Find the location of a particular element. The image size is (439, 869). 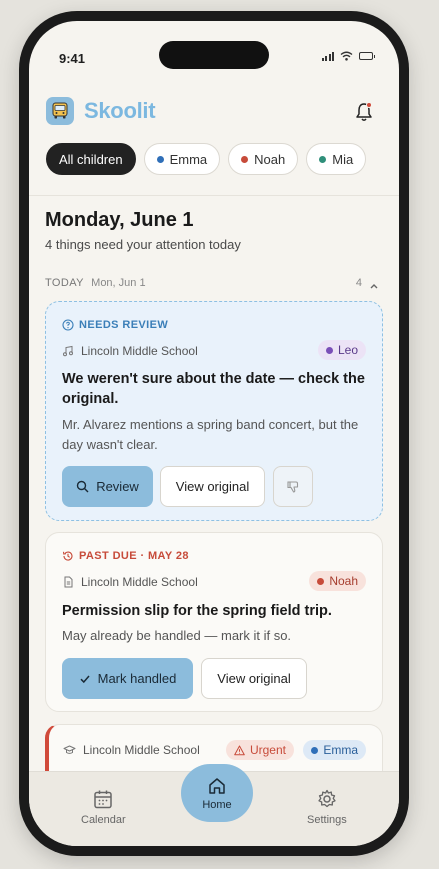

section-count: 4 is located at coordinates (358, 283).